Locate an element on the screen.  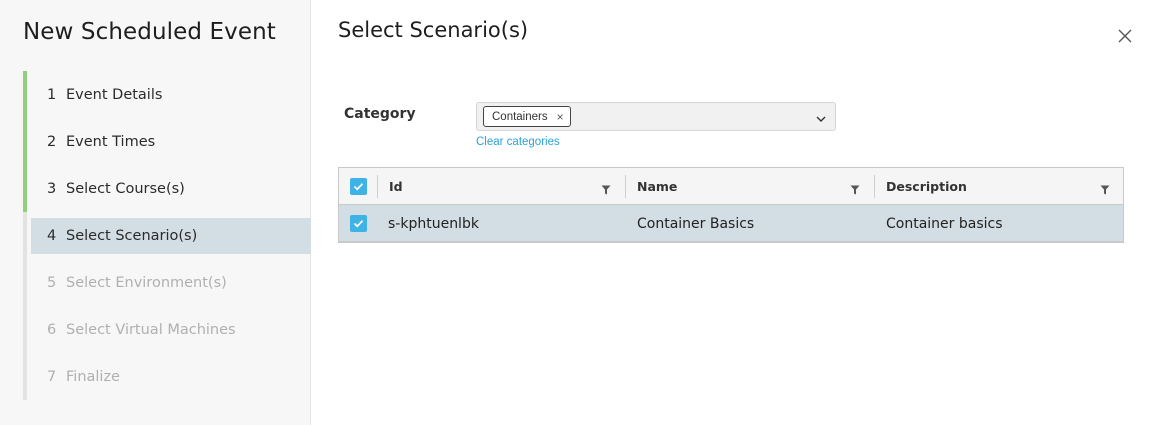
close-icon is located at coordinates (1125, 36).